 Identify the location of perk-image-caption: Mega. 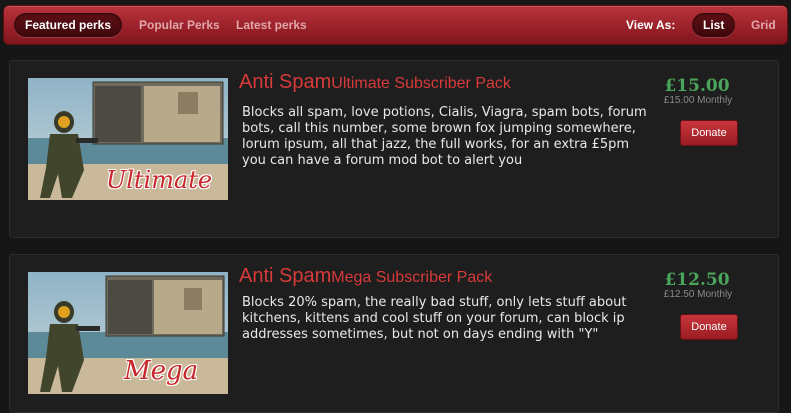
(161, 371).